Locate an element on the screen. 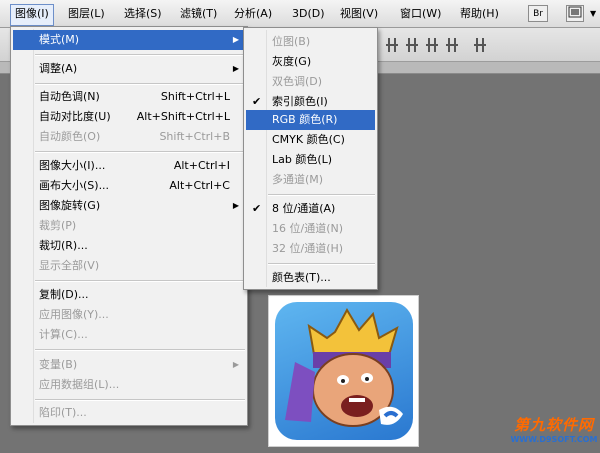 The height and width of the screenshot is (453, 600). menu-item-label: 裁剪(P) is located at coordinates (58, 225).